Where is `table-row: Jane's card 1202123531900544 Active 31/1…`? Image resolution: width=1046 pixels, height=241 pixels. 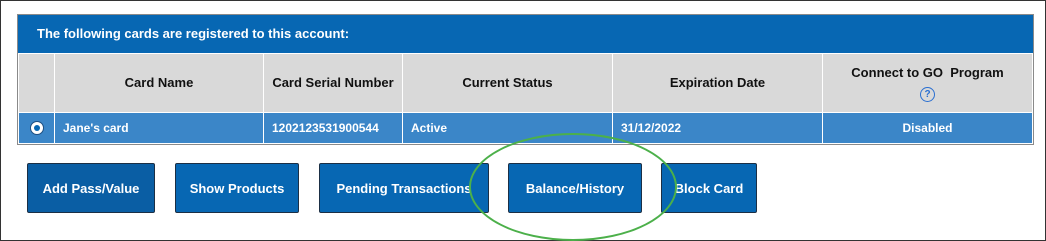 table-row: Jane's card 1202123531900544 Active 31/1… is located at coordinates (525, 128).